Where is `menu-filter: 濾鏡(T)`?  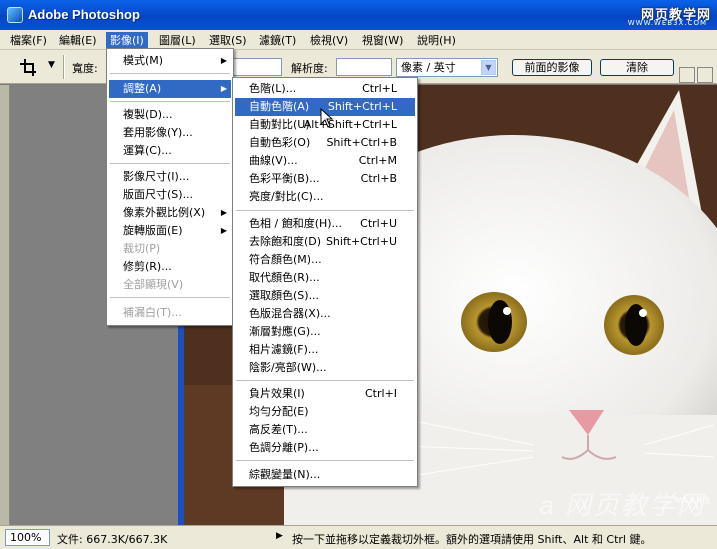
menu-filter: 濾鏡(T) is located at coordinates (277, 40).